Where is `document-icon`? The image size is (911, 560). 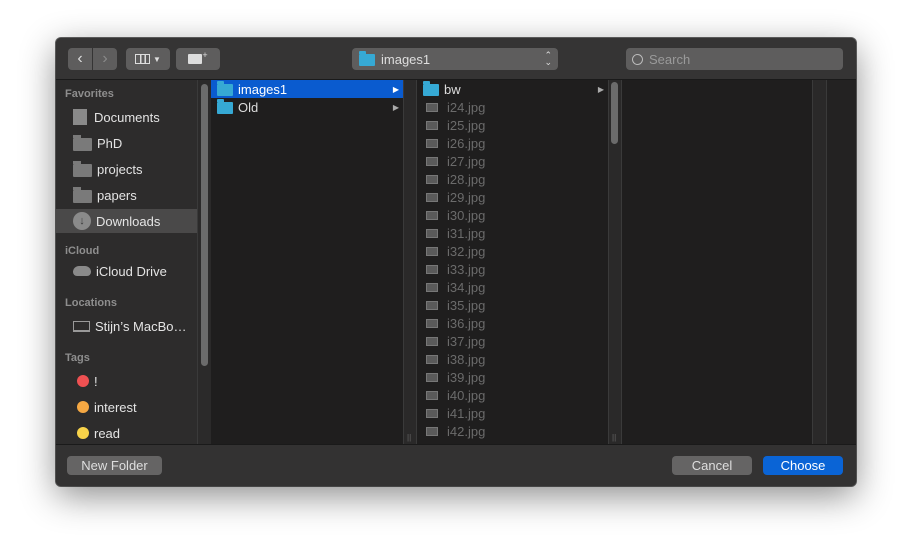 document-icon is located at coordinates (80, 117).